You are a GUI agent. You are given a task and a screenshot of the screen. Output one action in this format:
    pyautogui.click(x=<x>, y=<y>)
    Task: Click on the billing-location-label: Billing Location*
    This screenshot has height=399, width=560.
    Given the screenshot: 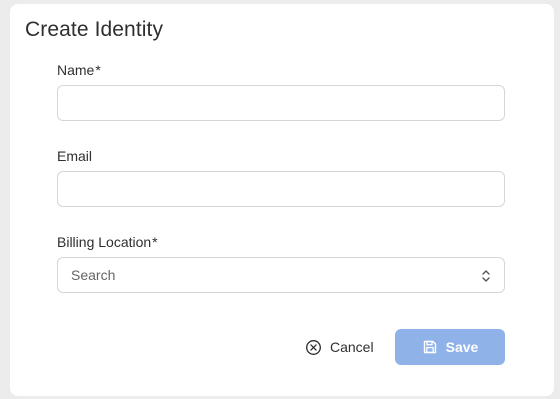 What is the action you would take?
    pyautogui.click(x=107, y=242)
    